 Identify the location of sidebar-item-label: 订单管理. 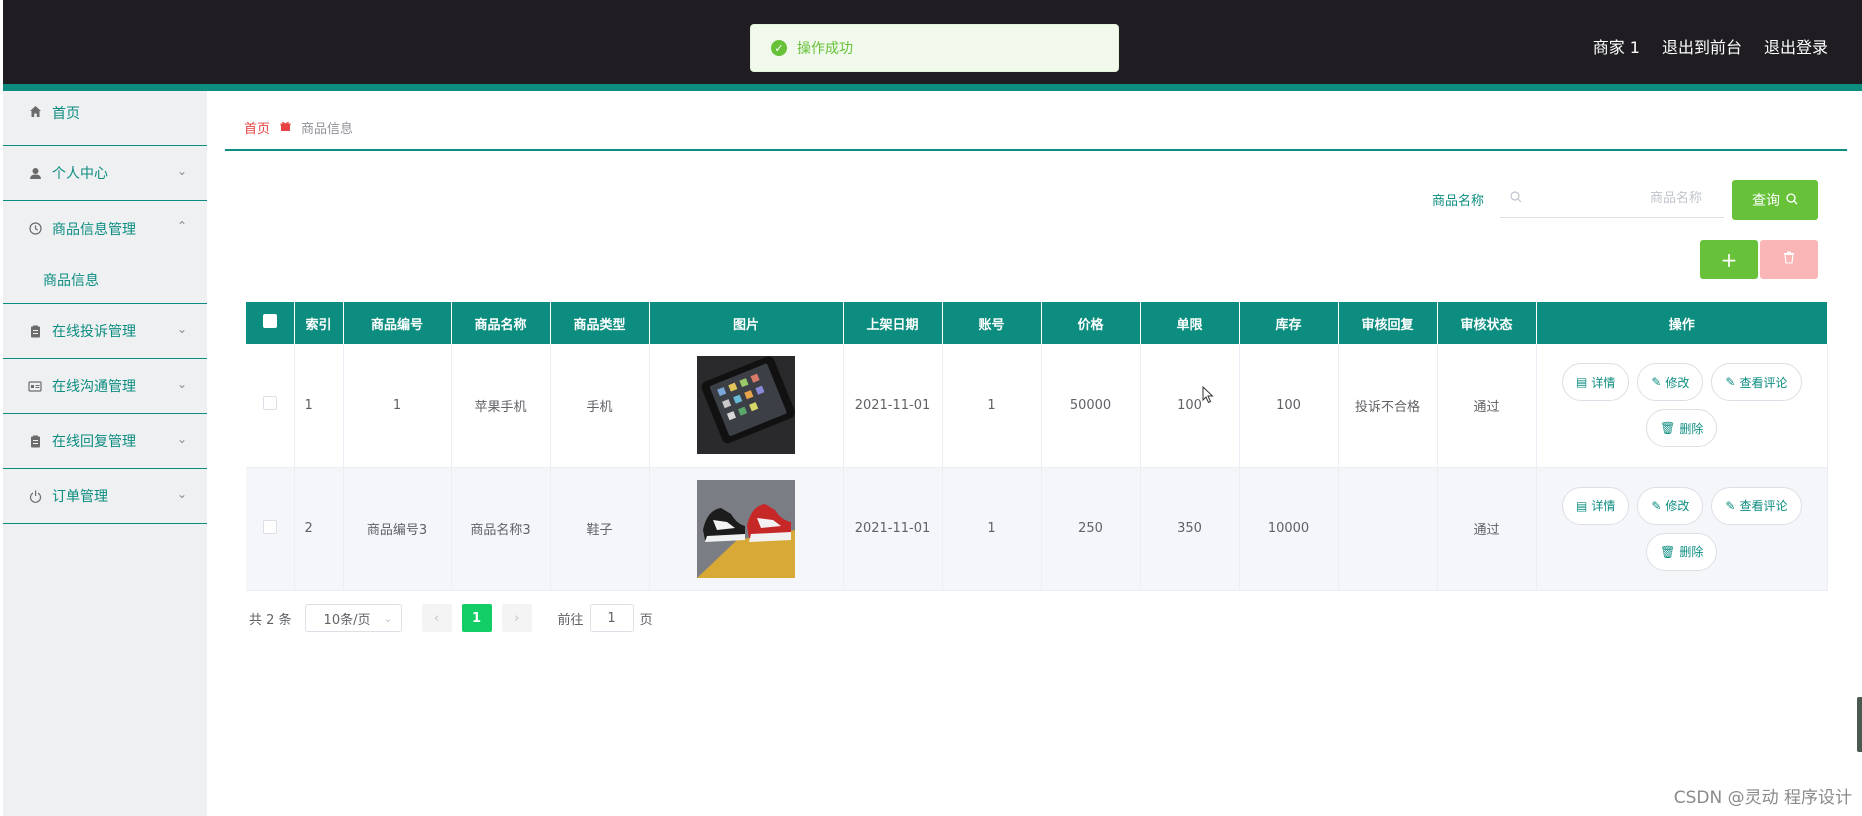
(80, 497).